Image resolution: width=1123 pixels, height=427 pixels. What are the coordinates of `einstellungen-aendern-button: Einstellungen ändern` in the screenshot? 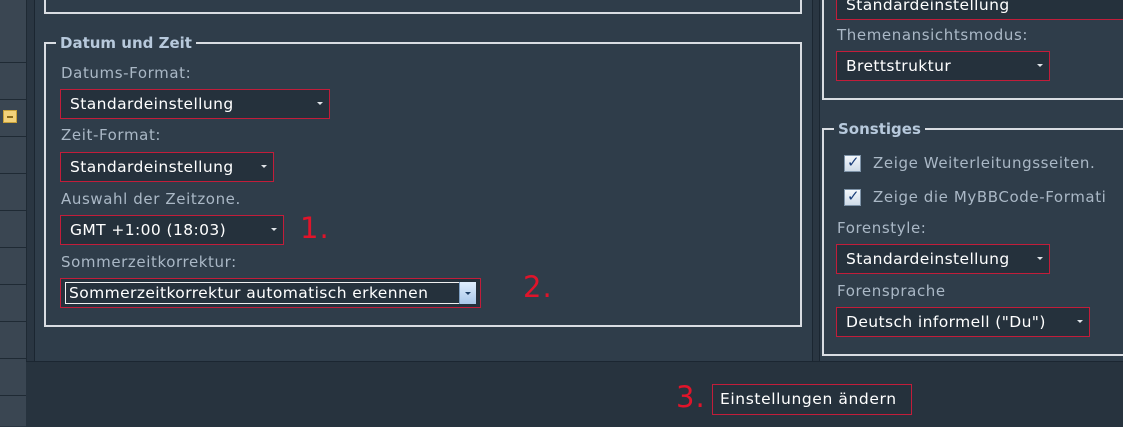 It's located at (812, 399).